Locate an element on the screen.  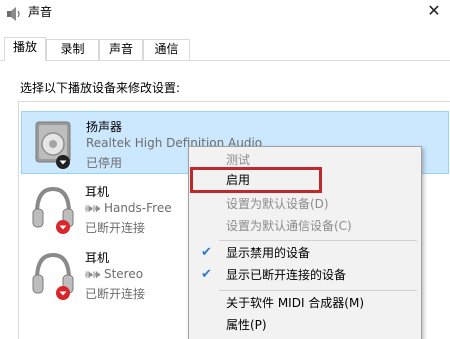
menu-item-set-default-comm: 设置为默认通信设备(C) is located at coordinates (305, 226).